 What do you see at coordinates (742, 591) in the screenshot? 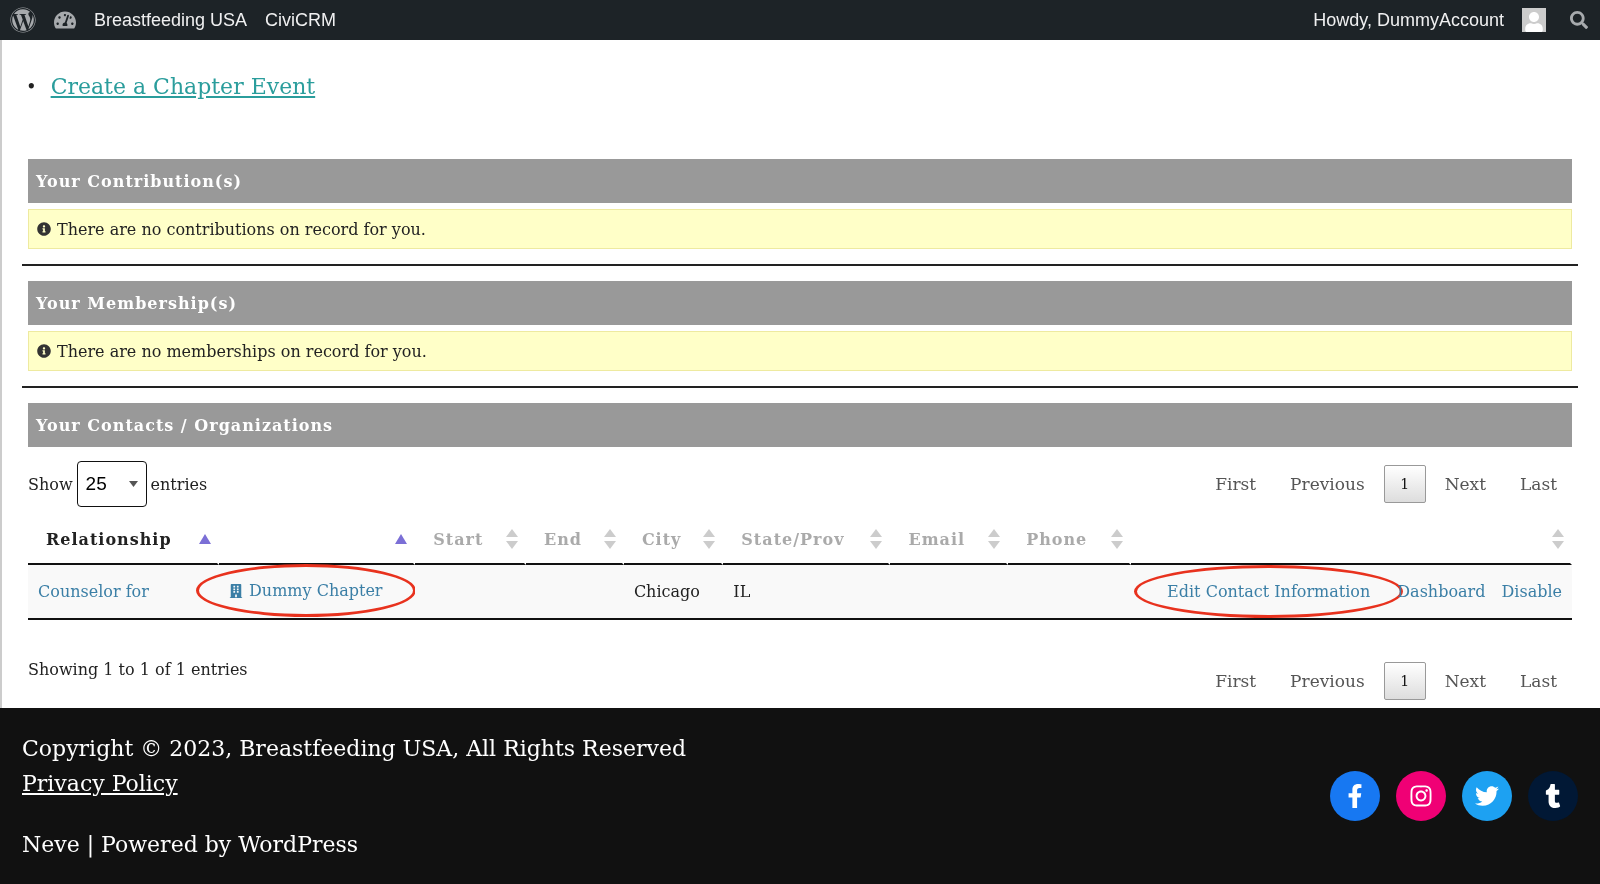
I see `state-cell: IL` at bounding box center [742, 591].